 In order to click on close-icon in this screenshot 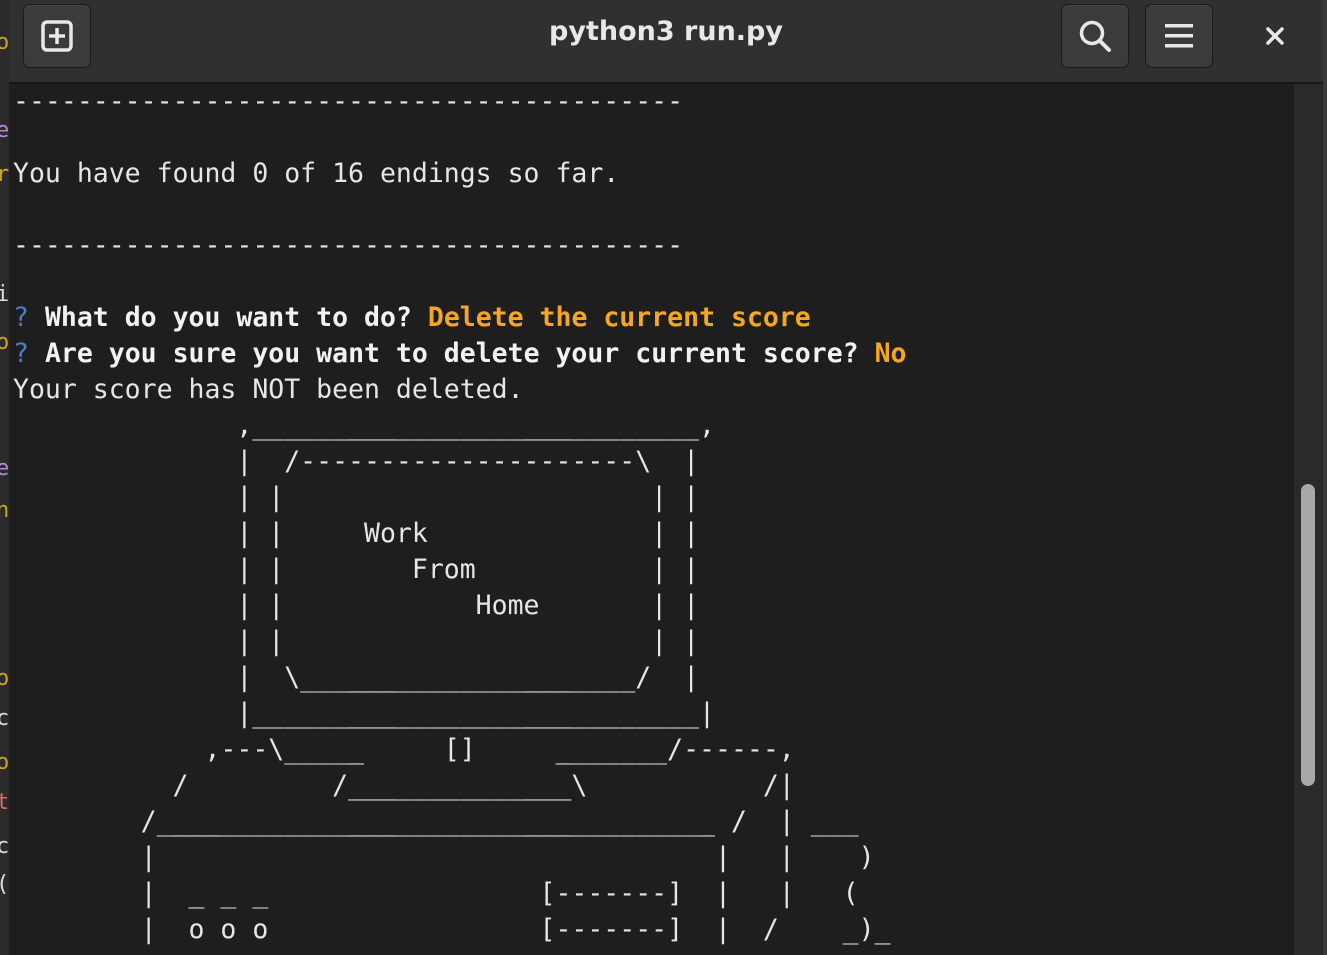, I will do `click(1275, 36)`.